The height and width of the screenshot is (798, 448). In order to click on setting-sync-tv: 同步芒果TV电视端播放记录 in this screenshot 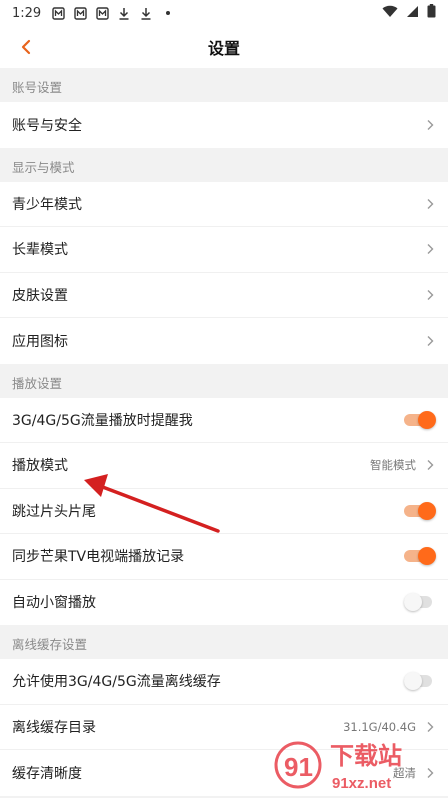, I will do `click(224, 557)`.